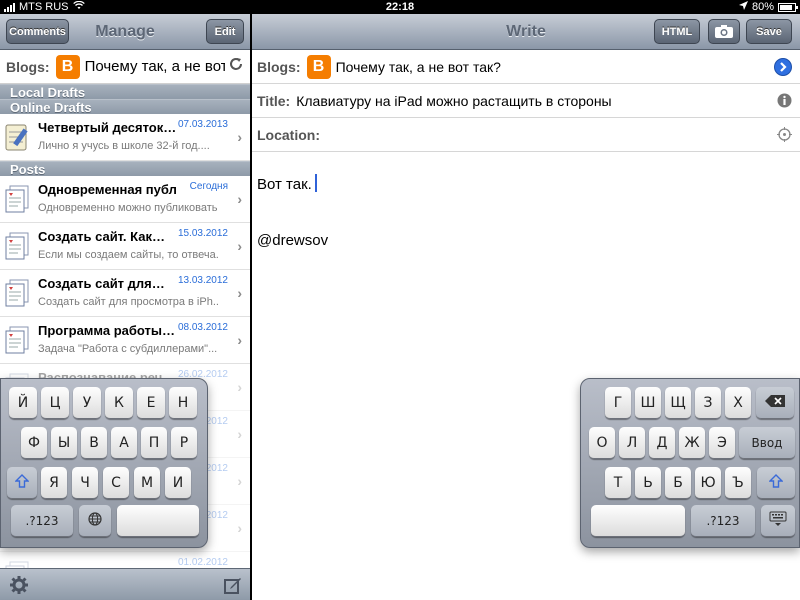  What do you see at coordinates (183, 403) in the screenshot?
I see `key: Н` at bounding box center [183, 403].